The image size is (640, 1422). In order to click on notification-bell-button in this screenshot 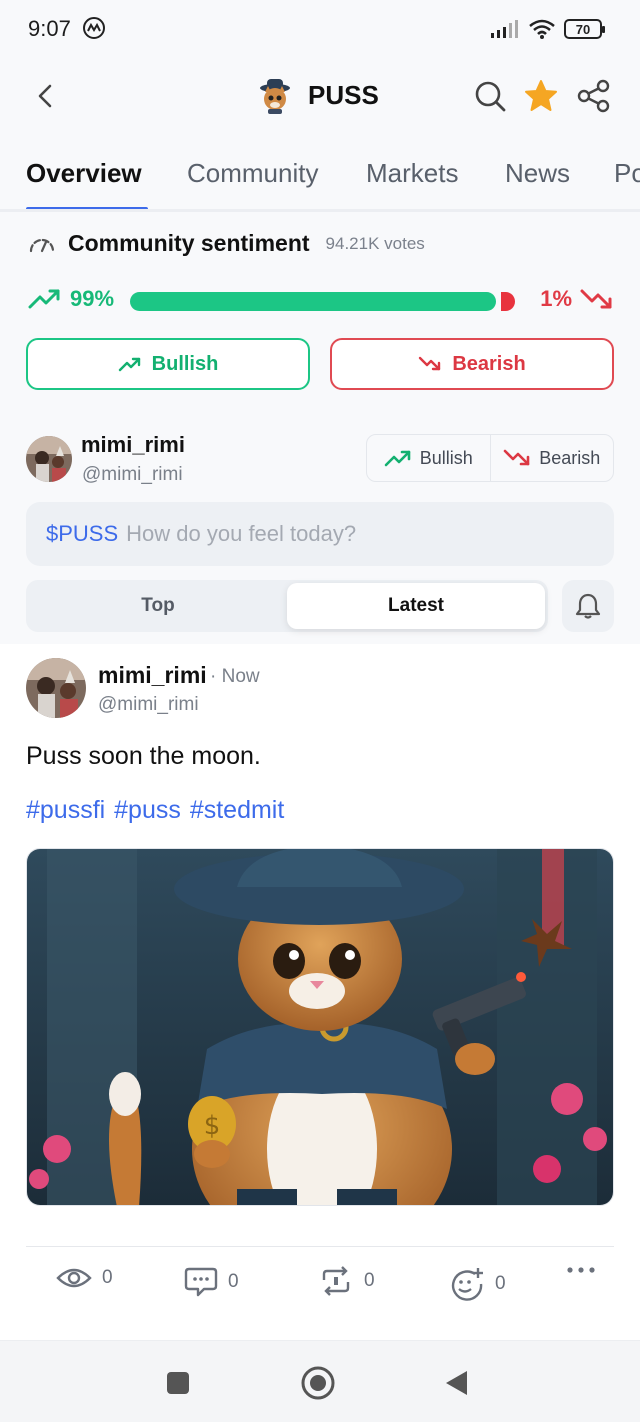, I will do `click(588, 606)`.